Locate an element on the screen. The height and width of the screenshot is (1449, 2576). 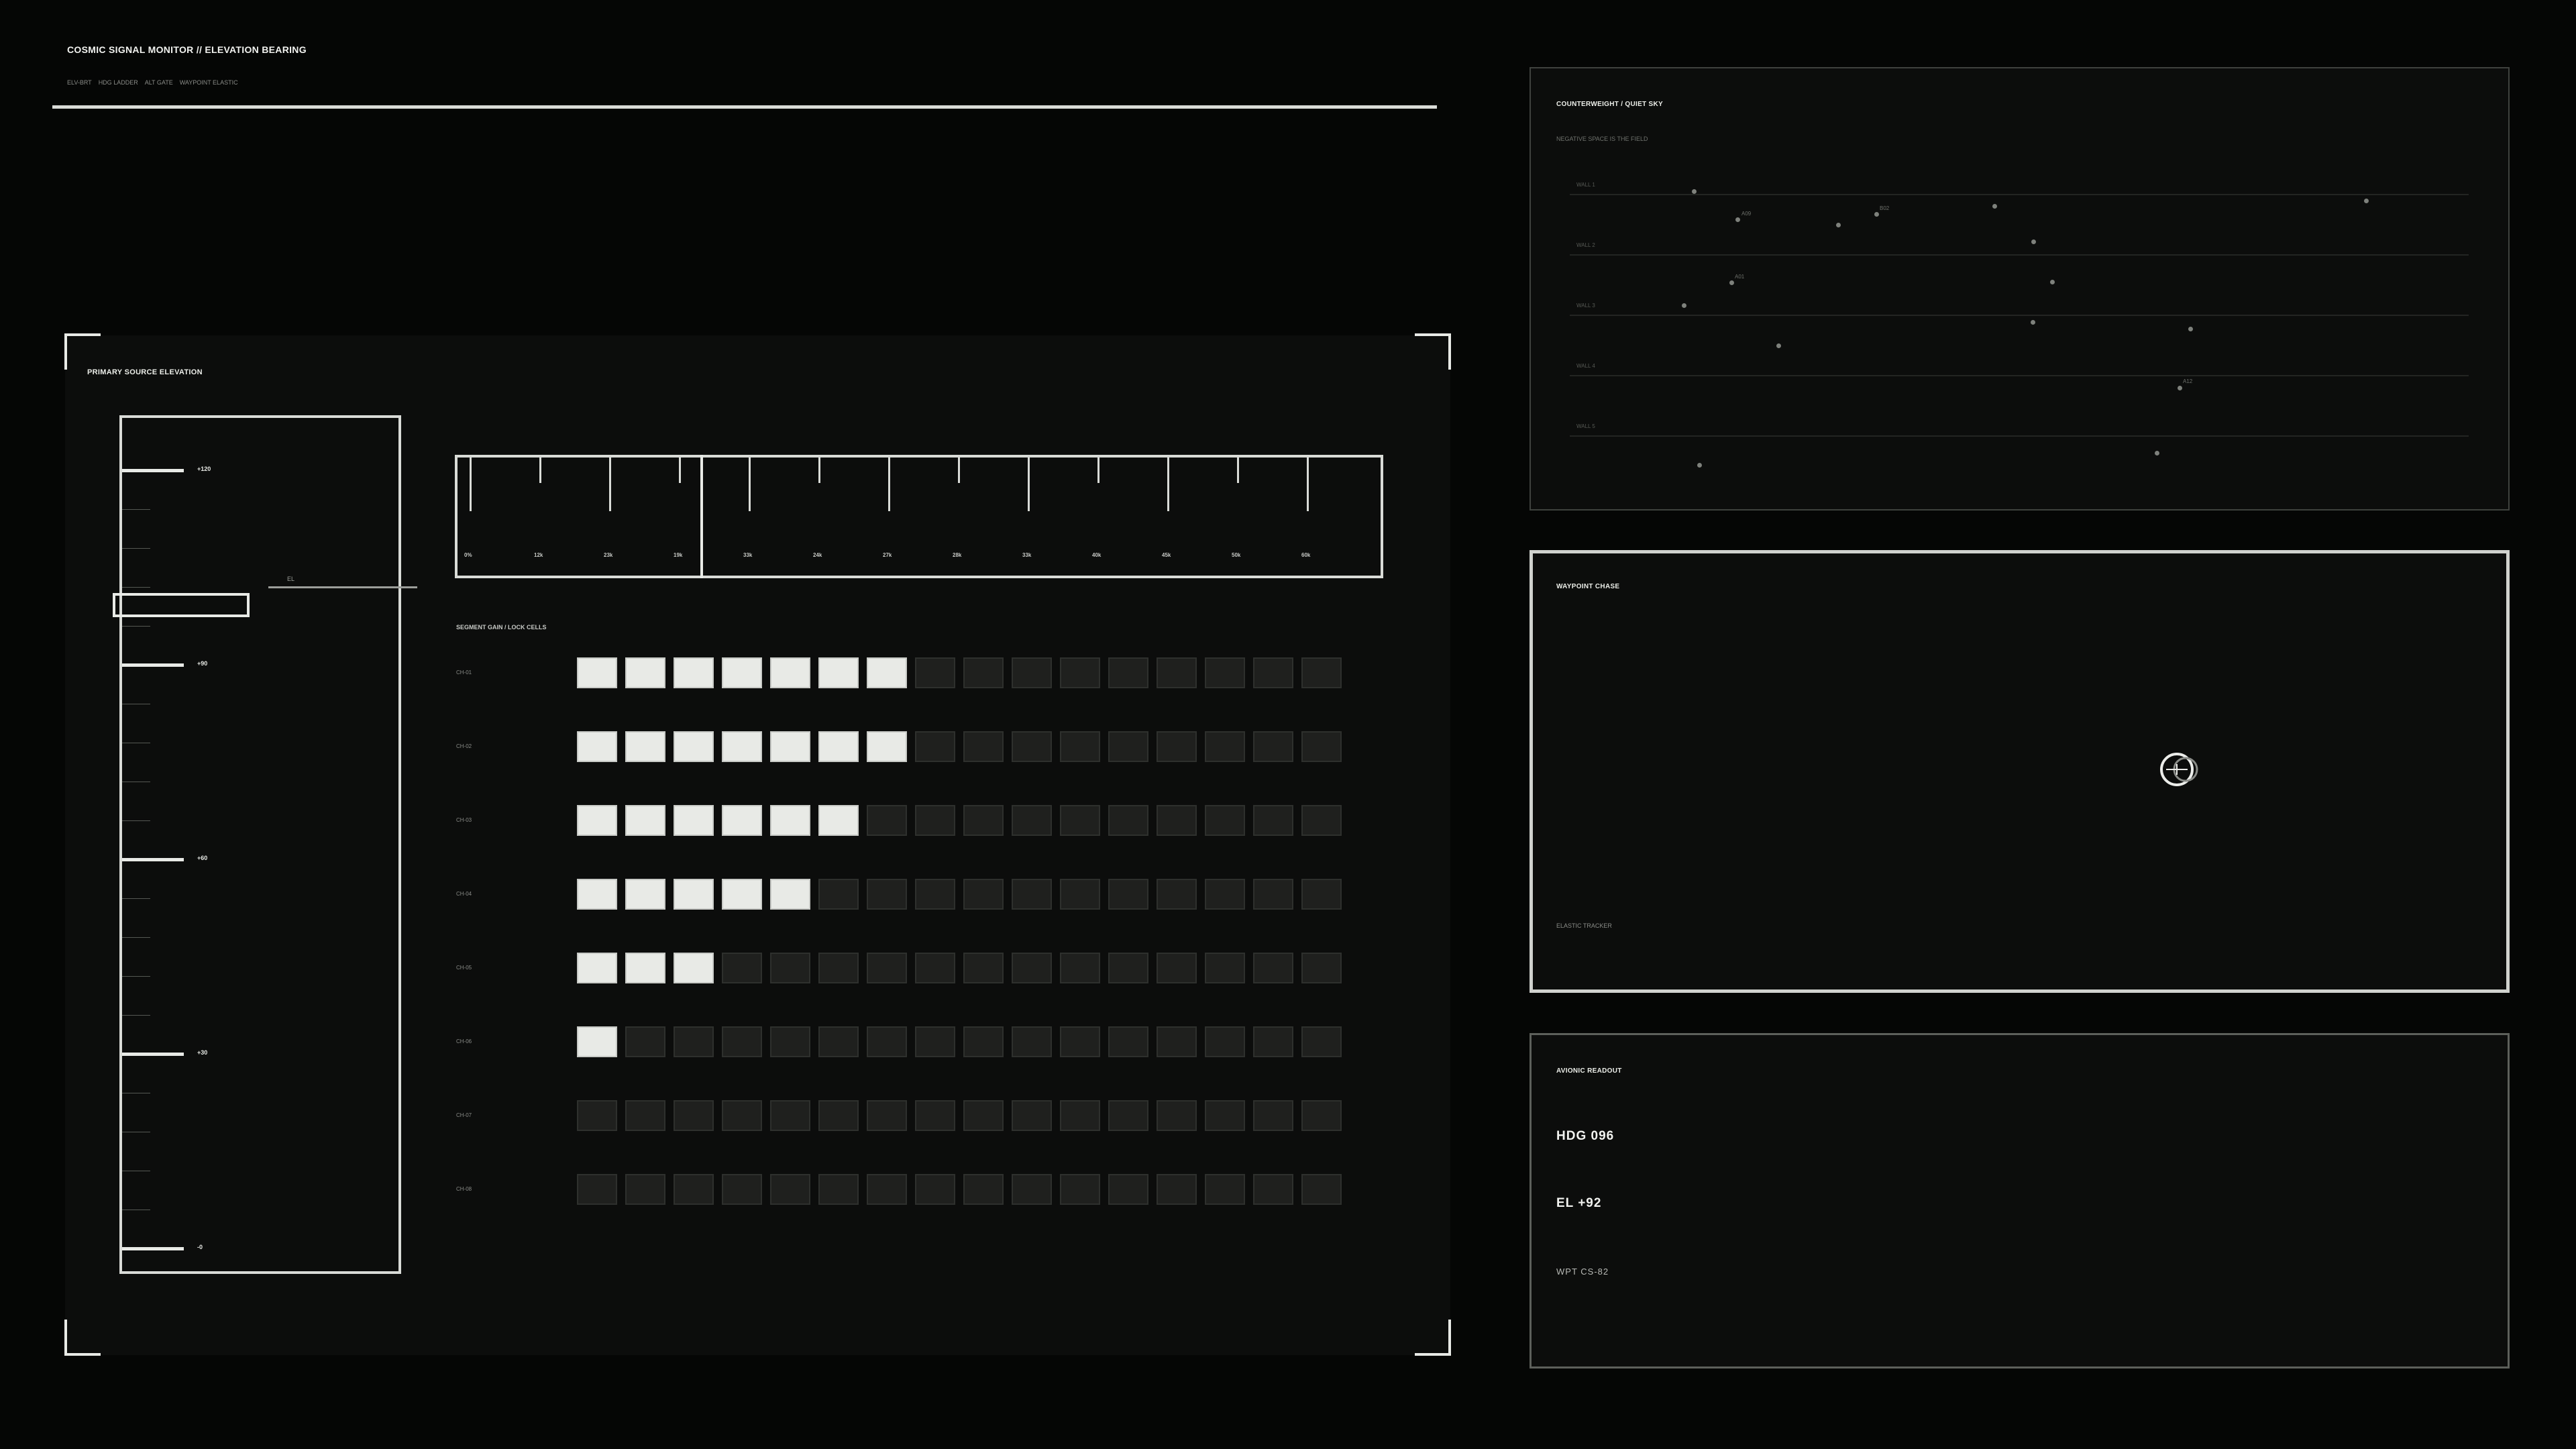
elevation-ladder: +120 +90 +60 +30 -0 is located at coordinates (260, 844).